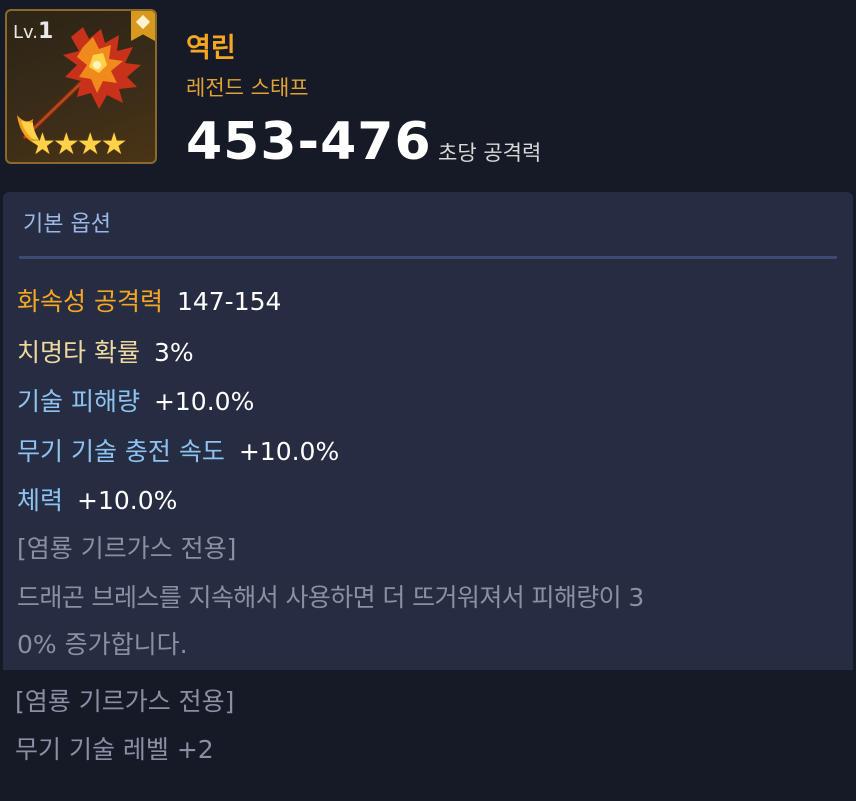  What do you see at coordinates (67, 224) in the screenshot?
I see `section-title: 기본 옵션` at bounding box center [67, 224].